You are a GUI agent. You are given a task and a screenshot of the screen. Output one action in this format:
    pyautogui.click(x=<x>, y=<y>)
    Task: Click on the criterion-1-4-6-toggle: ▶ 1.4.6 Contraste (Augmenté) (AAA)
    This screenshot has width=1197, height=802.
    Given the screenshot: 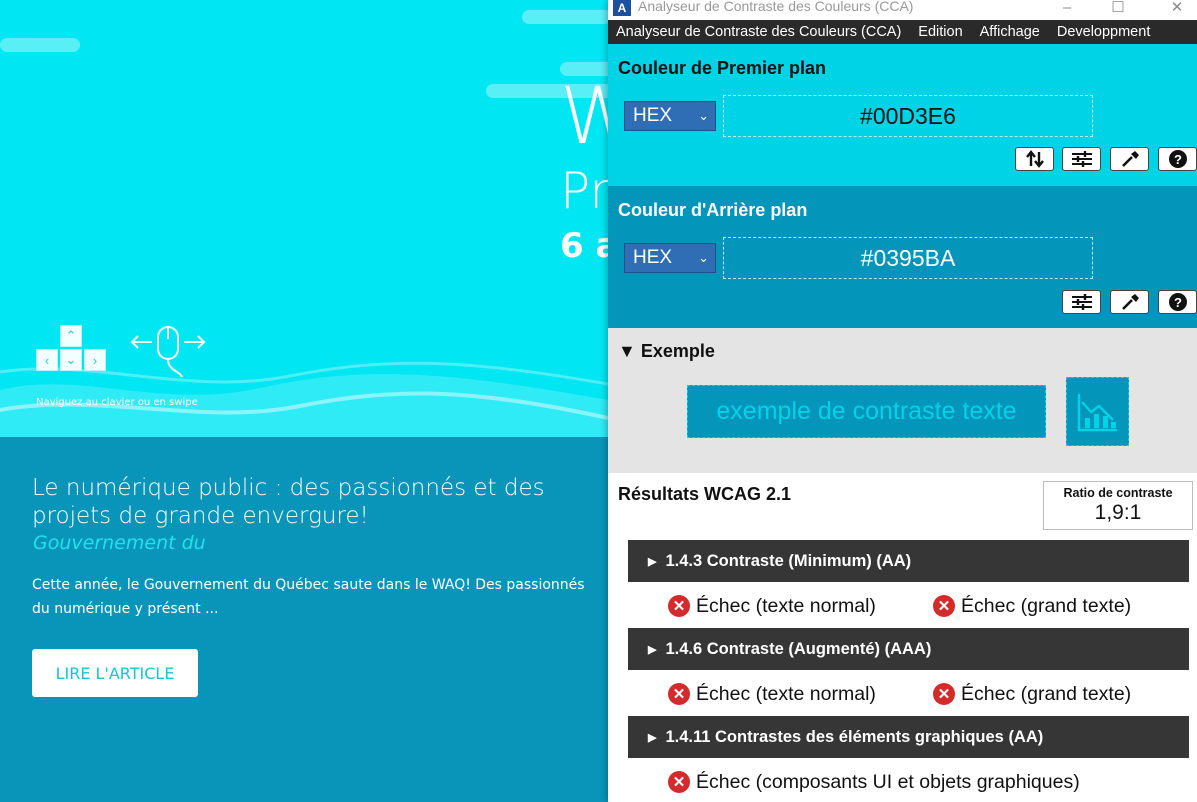 What is the action you would take?
    pyautogui.click(x=908, y=649)
    